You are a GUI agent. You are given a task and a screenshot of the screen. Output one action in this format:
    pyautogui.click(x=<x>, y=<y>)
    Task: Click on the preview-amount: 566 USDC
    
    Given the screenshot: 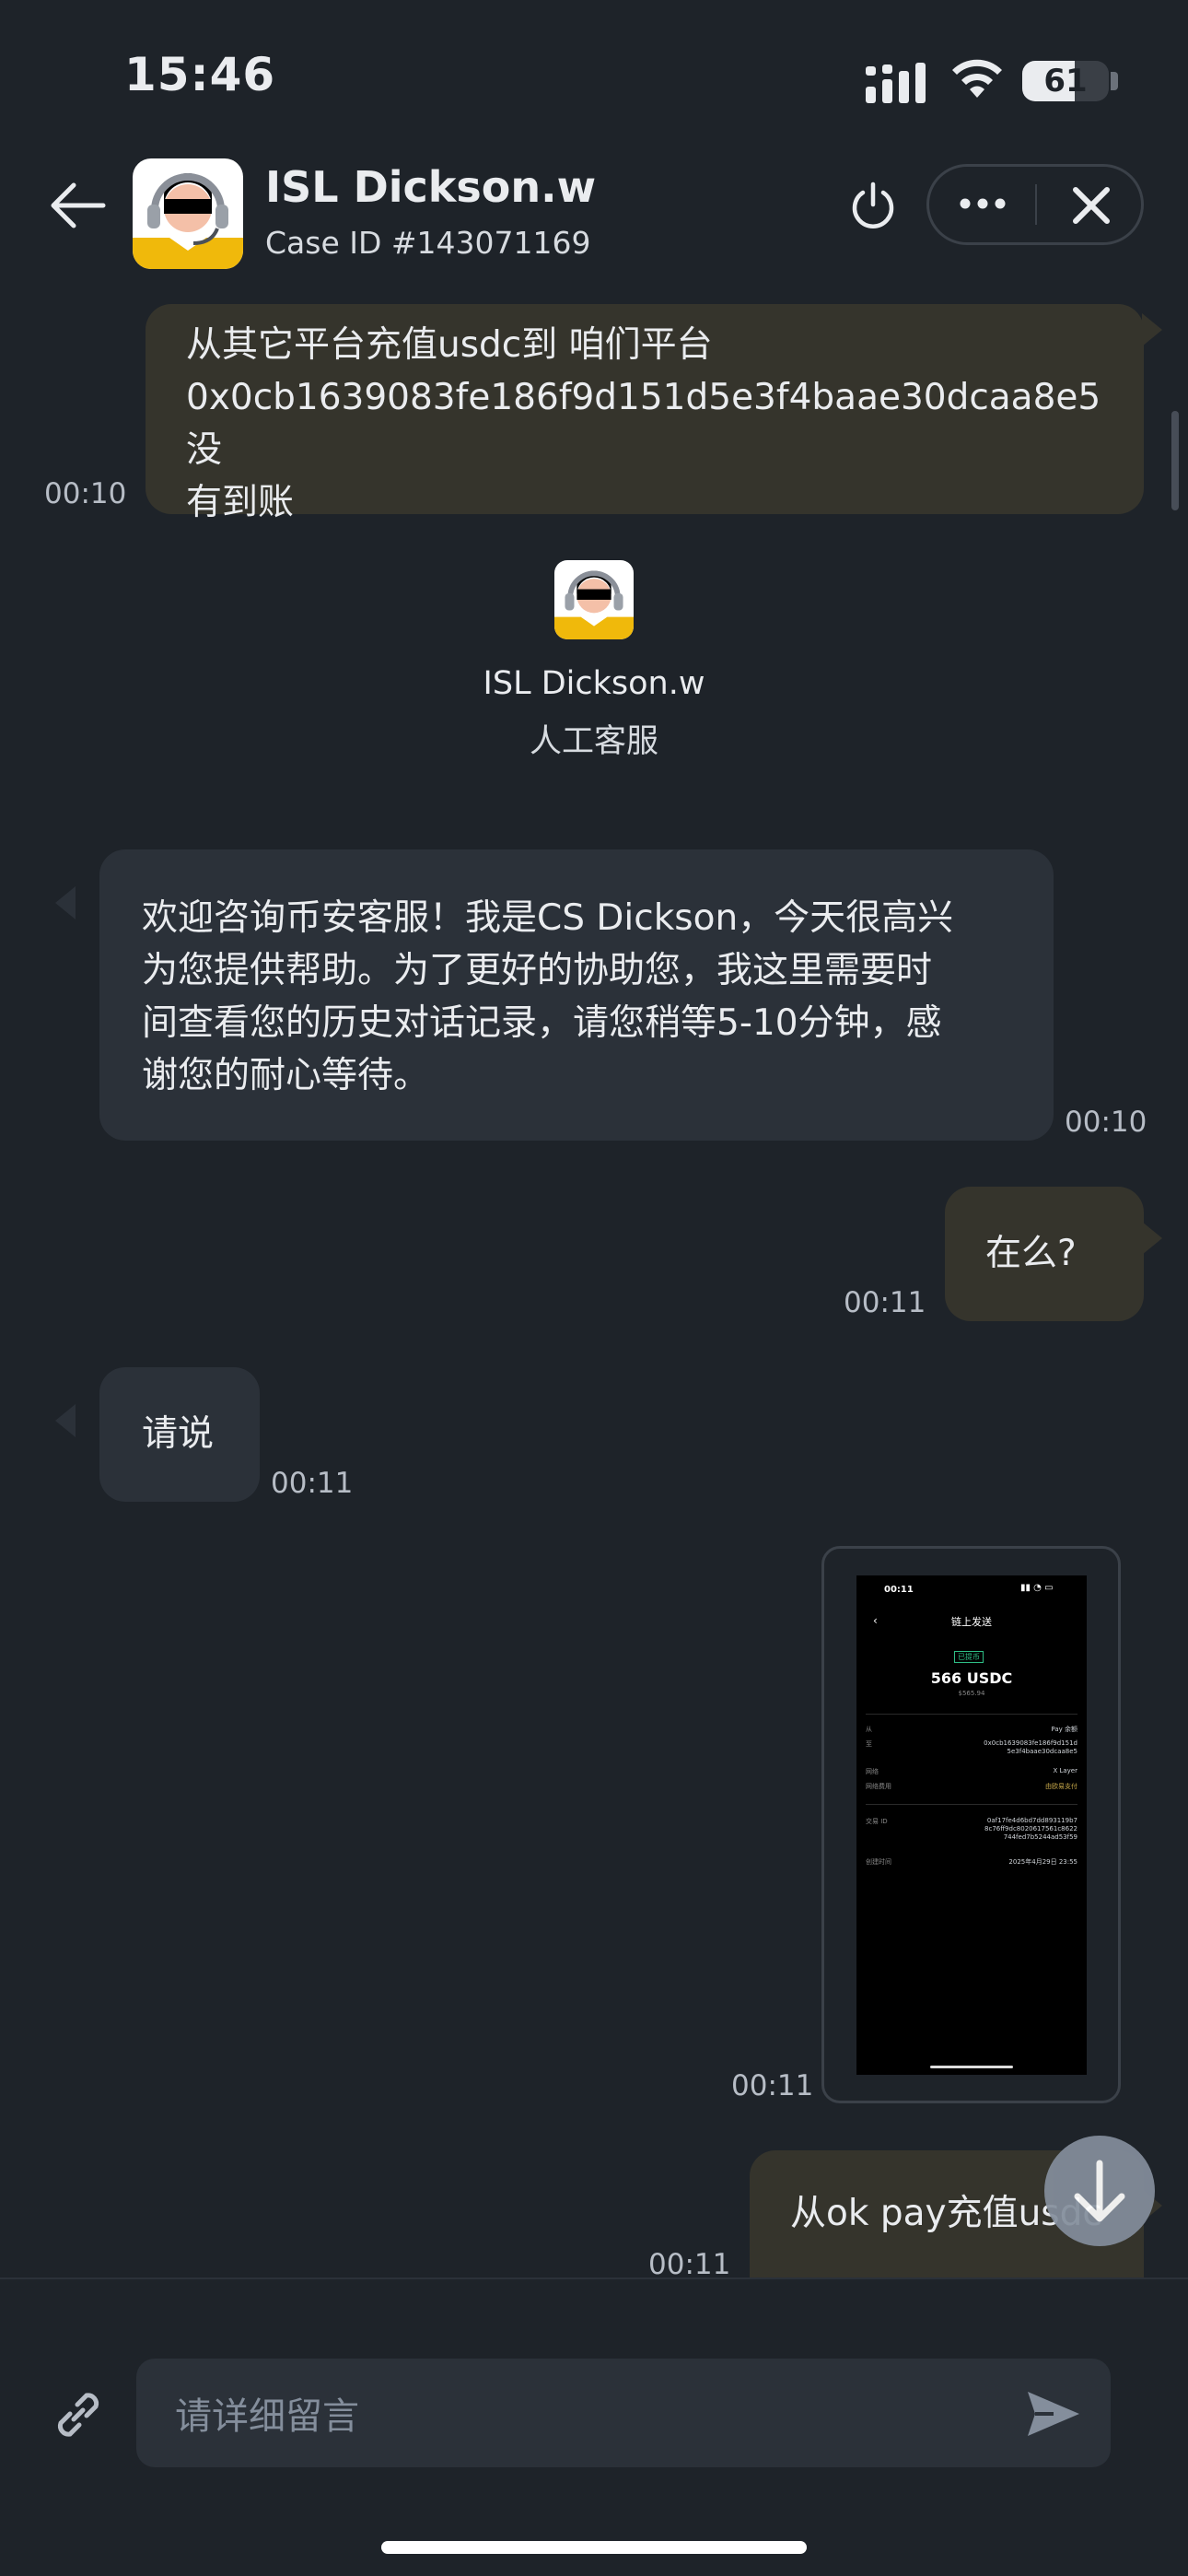 What is the action you would take?
    pyautogui.click(x=971, y=1678)
    